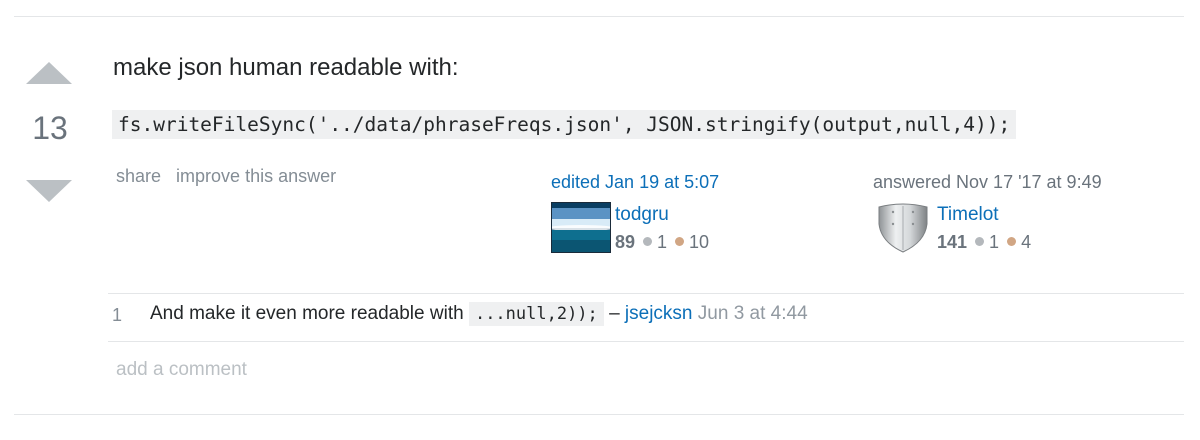  What do you see at coordinates (286, 67) in the screenshot?
I see `answer-text: make json human readable with:` at bounding box center [286, 67].